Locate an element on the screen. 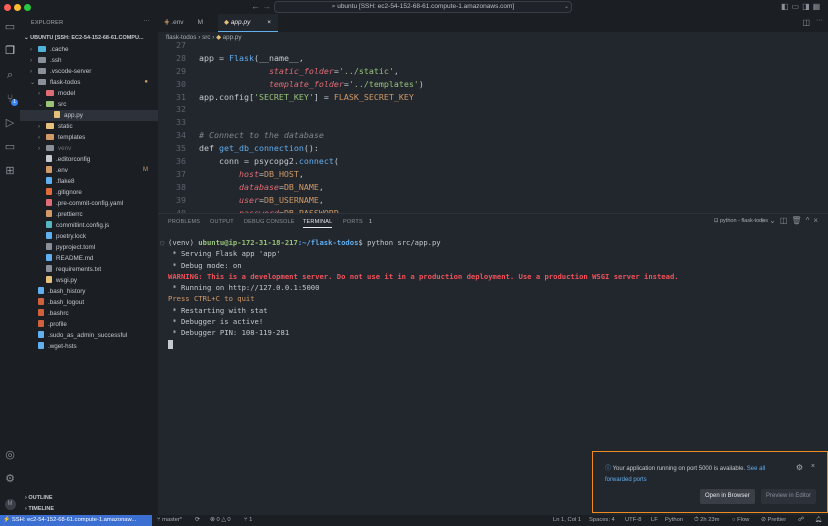 The width and height of the screenshot is (828, 526). back-arrow-icon: ← is located at coordinates (255, 6).